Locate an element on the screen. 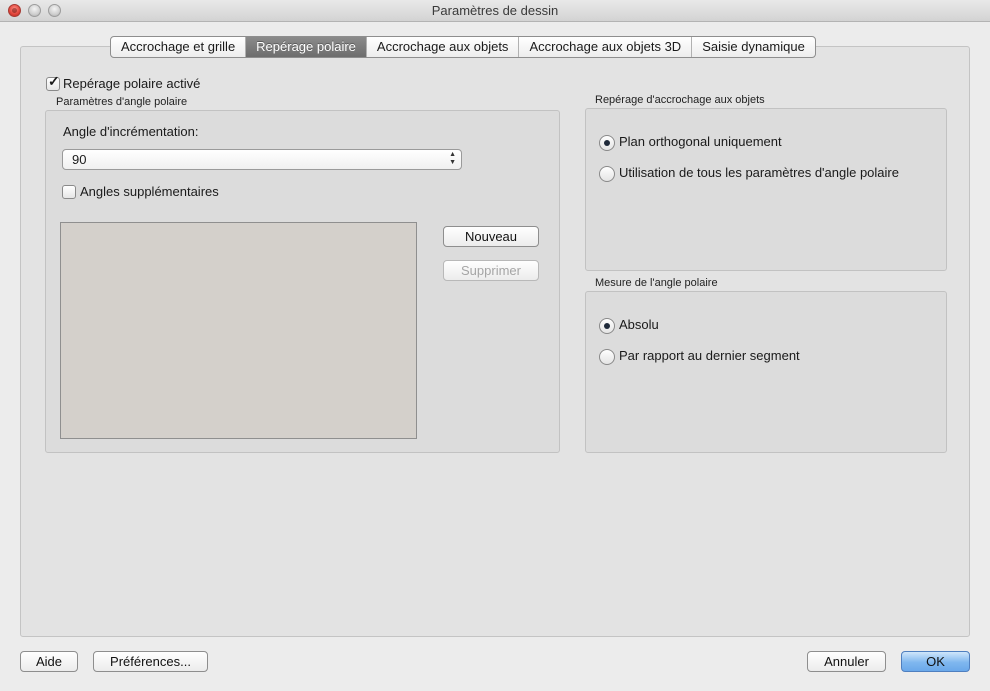 The image size is (990, 691). polar-tracking-enabled-checkbox: ✓ is located at coordinates (53, 82).